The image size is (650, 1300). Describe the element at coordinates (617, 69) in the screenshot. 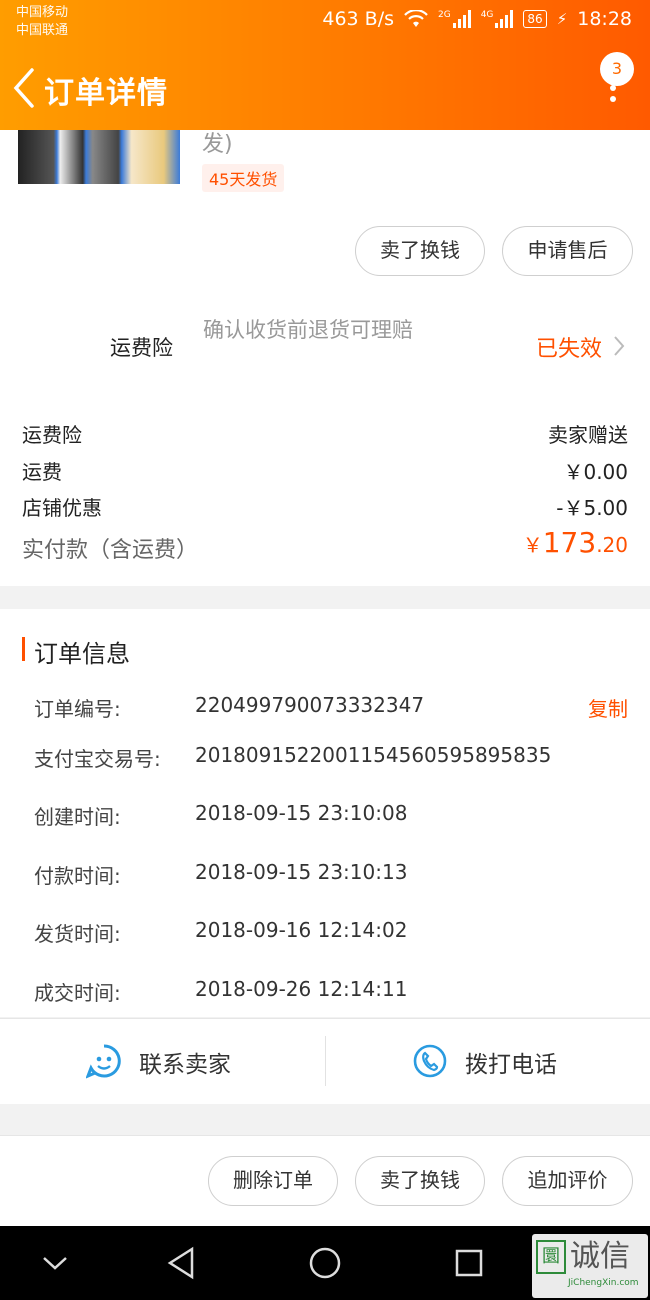

I see `notification-badge: 3` at that location.